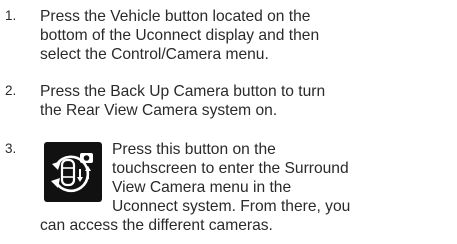  What do you see at coordinates (11, 90) in the screenshot?
I see `step-number: 2.` at bounding box center [11, 90].